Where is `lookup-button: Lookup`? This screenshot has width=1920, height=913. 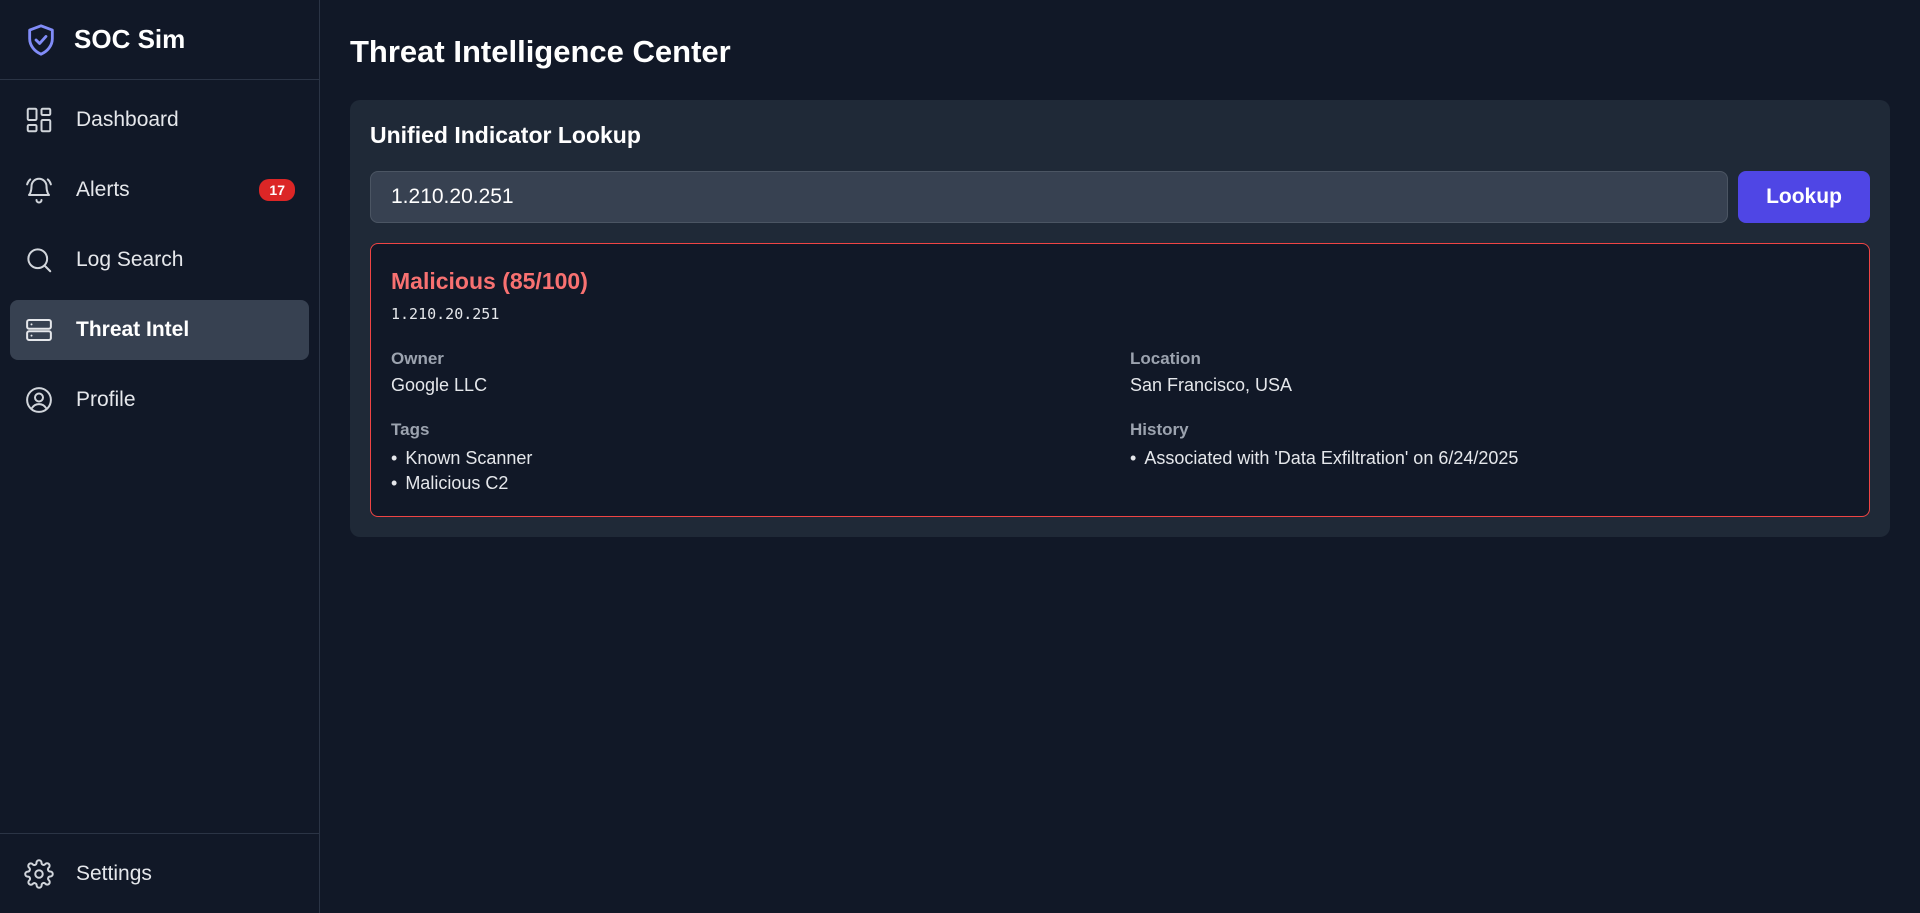
lookup-button: Lookup is located at coordinates (1804, 197).